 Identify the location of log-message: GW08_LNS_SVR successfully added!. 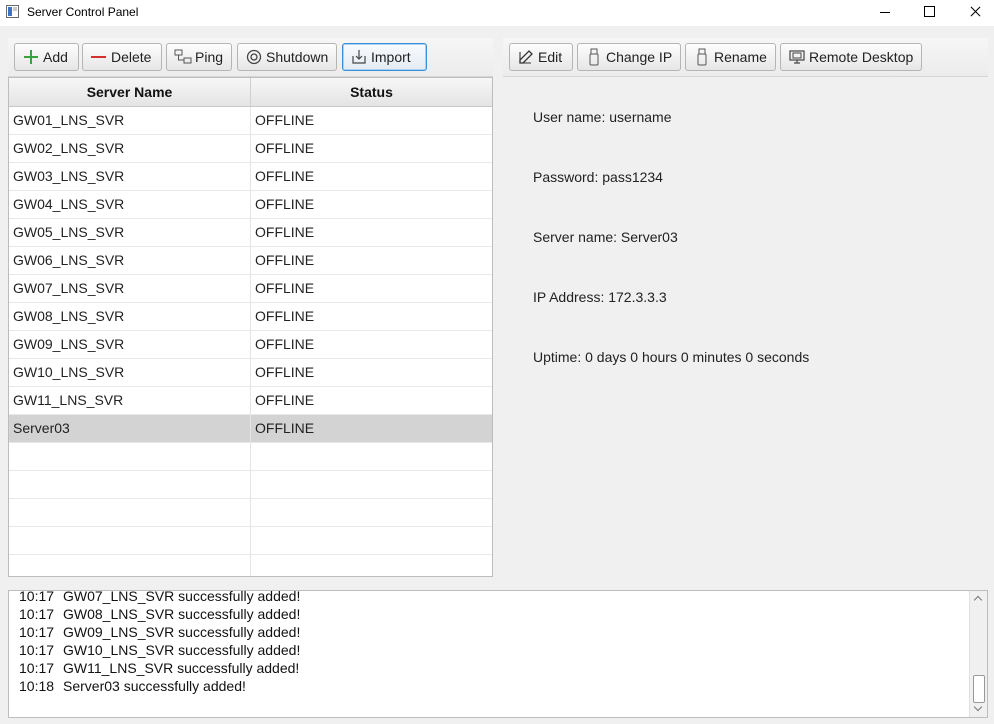
(182, 614).